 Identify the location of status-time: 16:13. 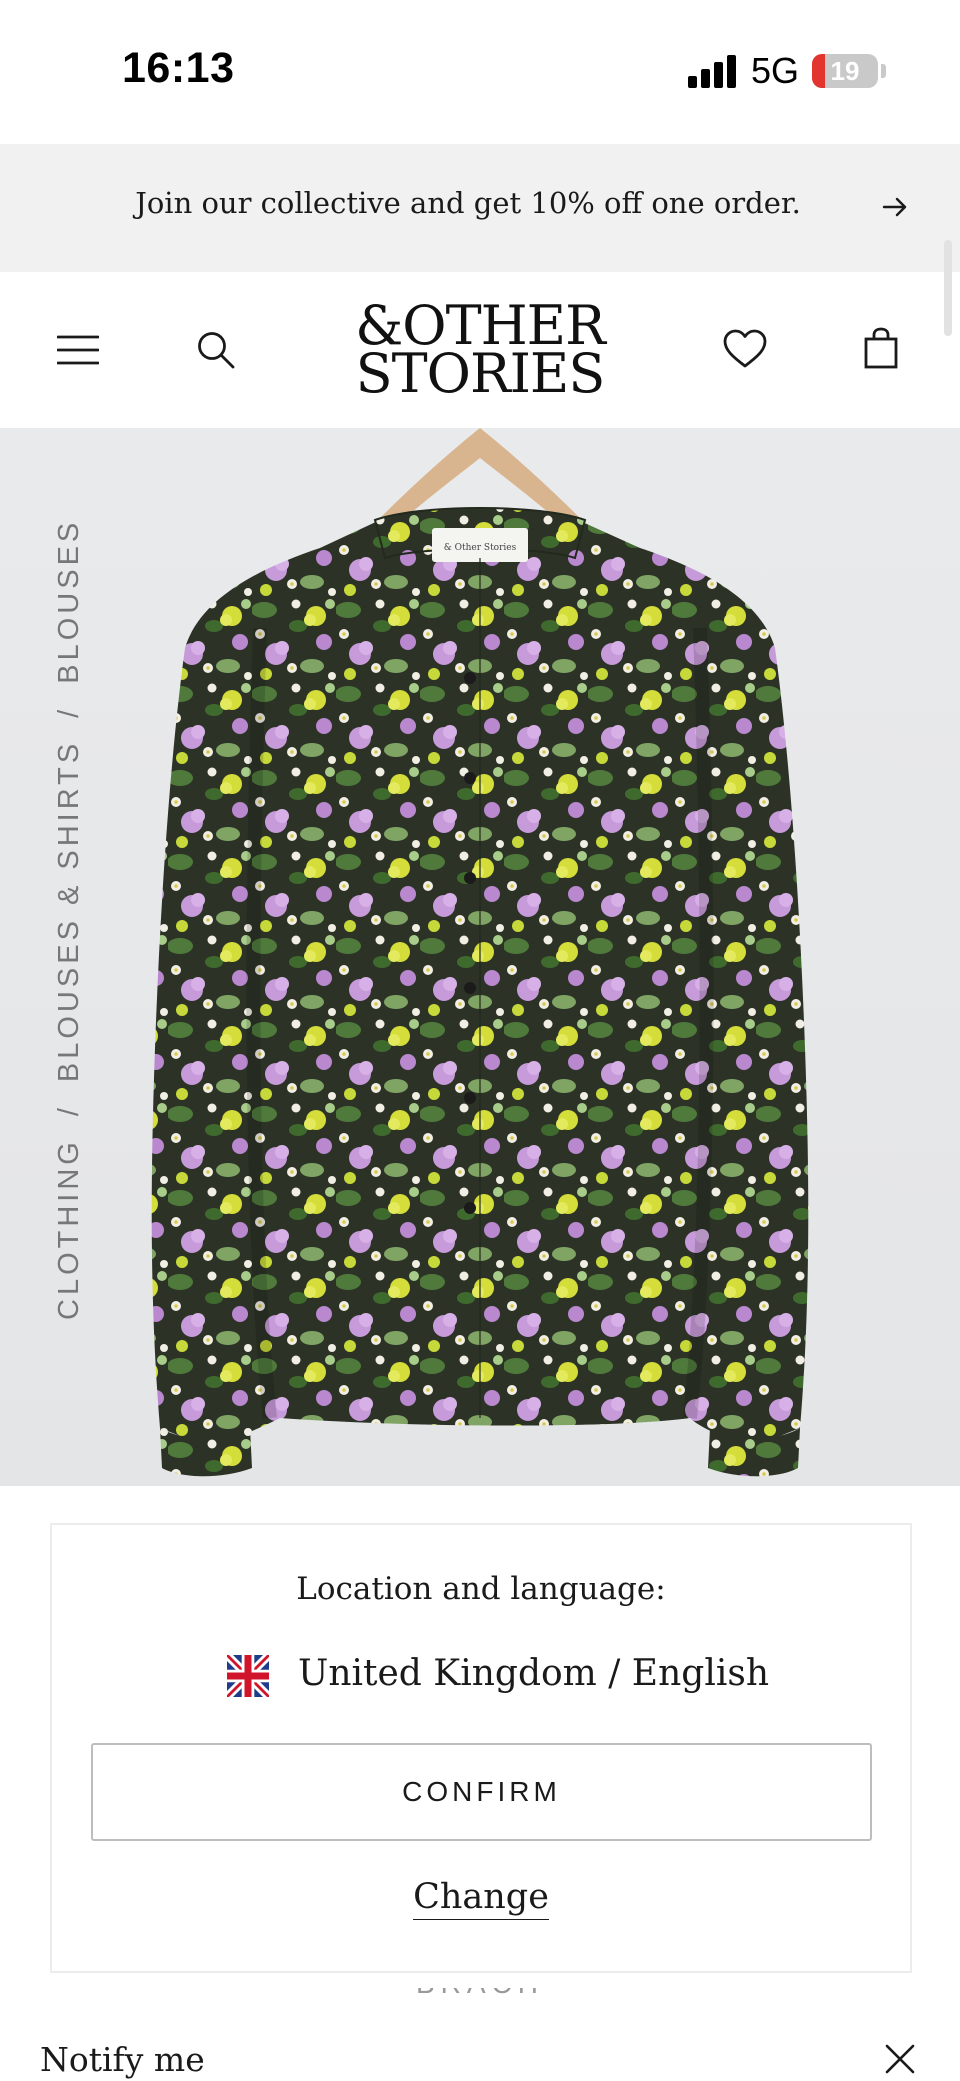
(178, 68).